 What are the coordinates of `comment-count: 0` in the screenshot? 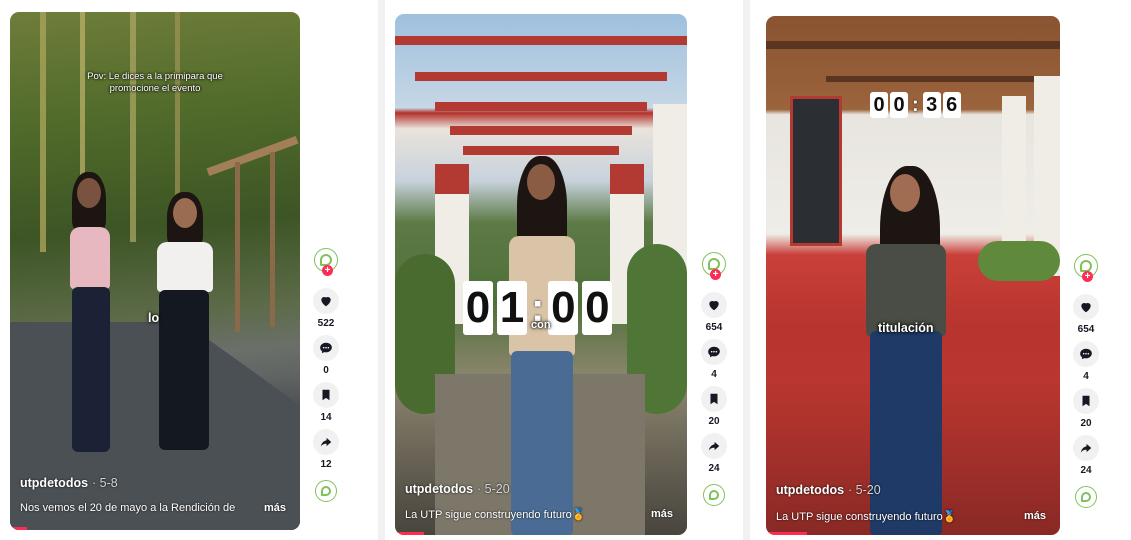 It's located at (326, 370).